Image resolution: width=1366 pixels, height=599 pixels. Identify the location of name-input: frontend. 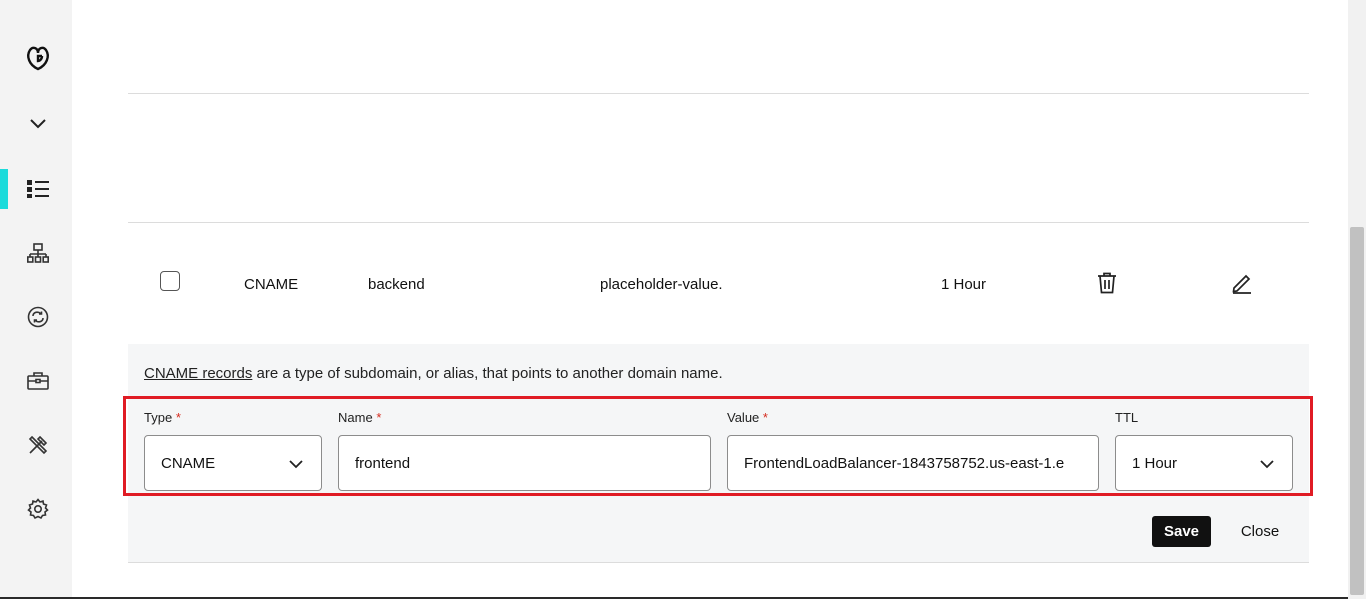
(524, 463).